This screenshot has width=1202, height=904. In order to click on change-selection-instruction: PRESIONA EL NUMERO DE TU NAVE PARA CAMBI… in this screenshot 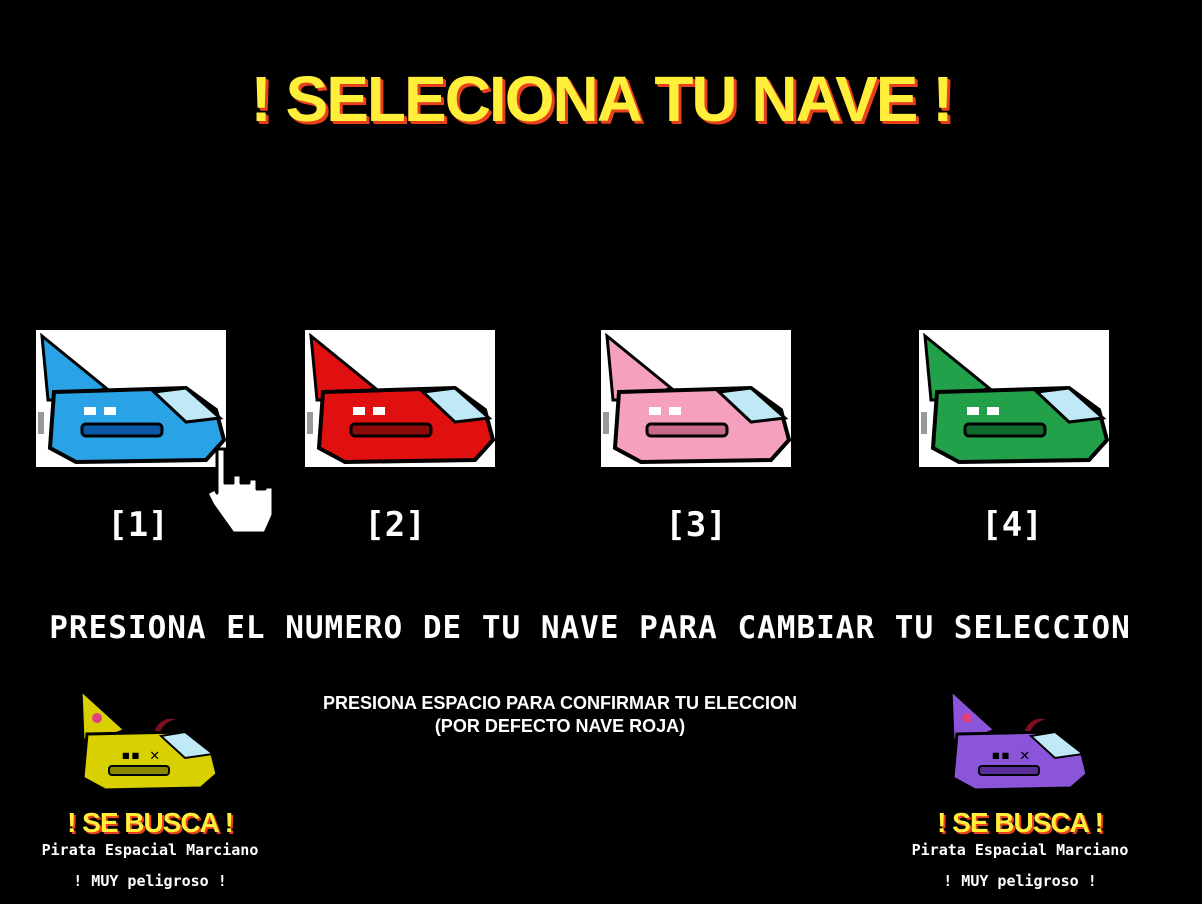, I will do `click(590, 628)`.